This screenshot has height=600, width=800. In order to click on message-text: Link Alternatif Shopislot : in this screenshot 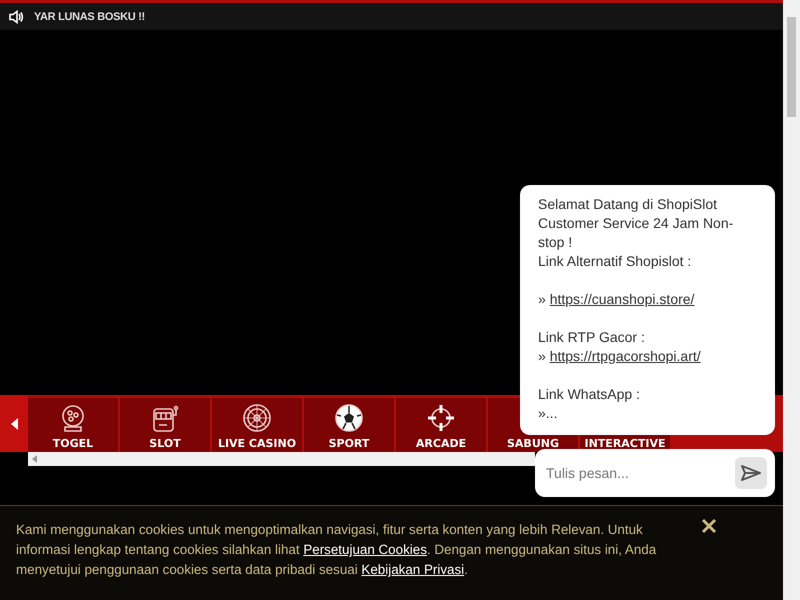, I will do `click(615, 261)`.